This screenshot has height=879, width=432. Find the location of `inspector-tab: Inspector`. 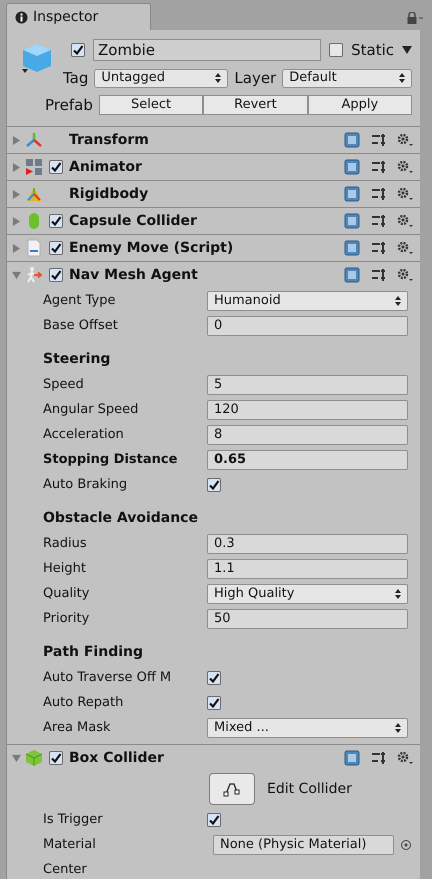

inspector-tab: Inspector is located at coordinates (78, 16).